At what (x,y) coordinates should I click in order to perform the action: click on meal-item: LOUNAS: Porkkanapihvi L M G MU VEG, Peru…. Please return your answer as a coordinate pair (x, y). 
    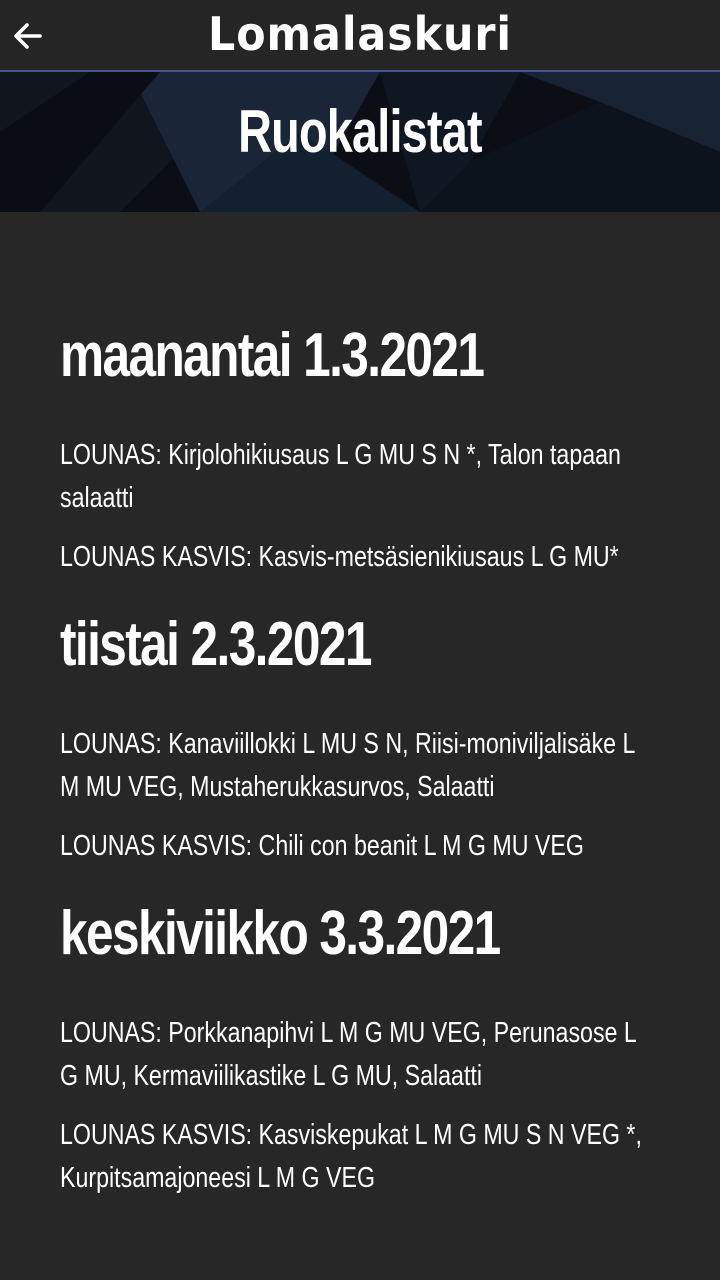
    Looking at the image, I should click on (348, 1054).